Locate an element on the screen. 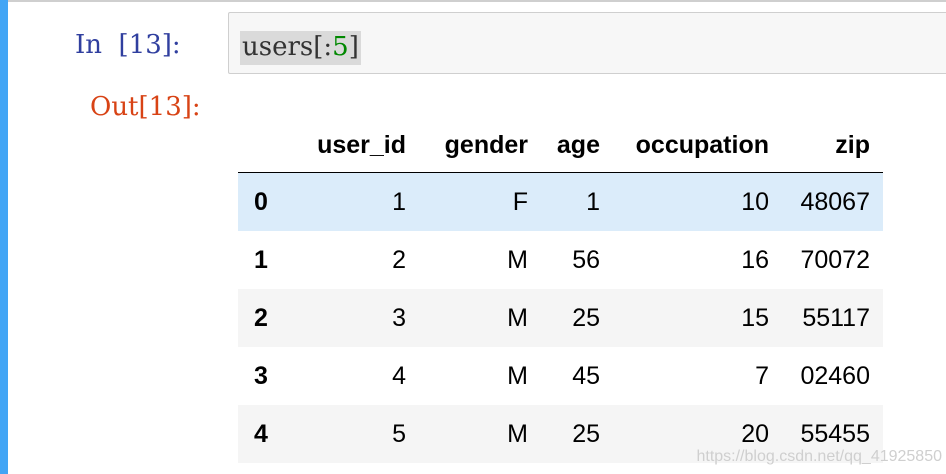 This screenshot has width=946, height=474. column-header-gender: gender is located at coordinates (469, 145).